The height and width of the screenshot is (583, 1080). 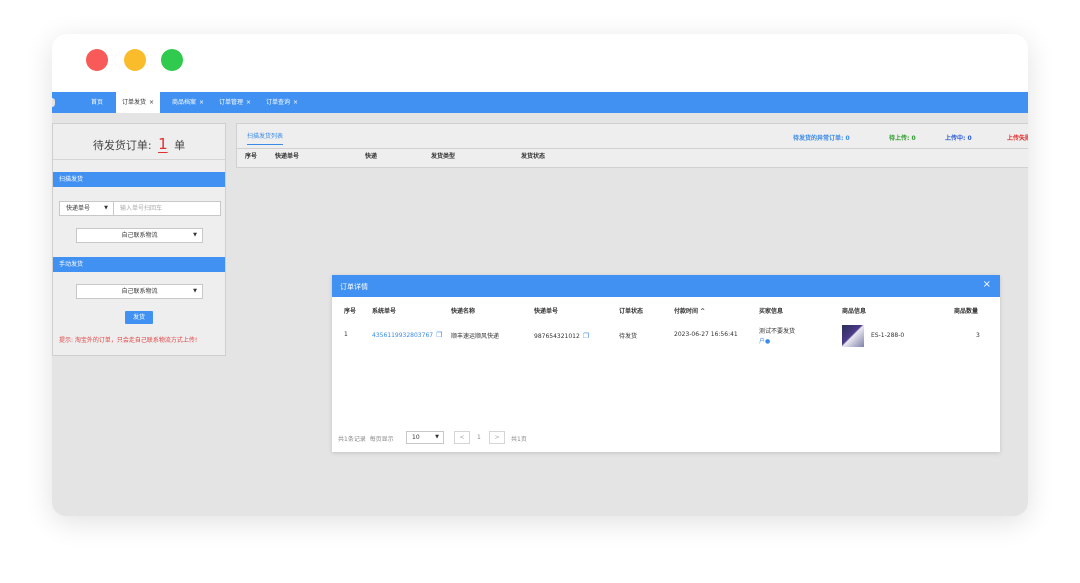 What do you see at coordinates (533, 156) in the screenshot?
I see `column-header: 发货状态` at bounding box center [533, 156].